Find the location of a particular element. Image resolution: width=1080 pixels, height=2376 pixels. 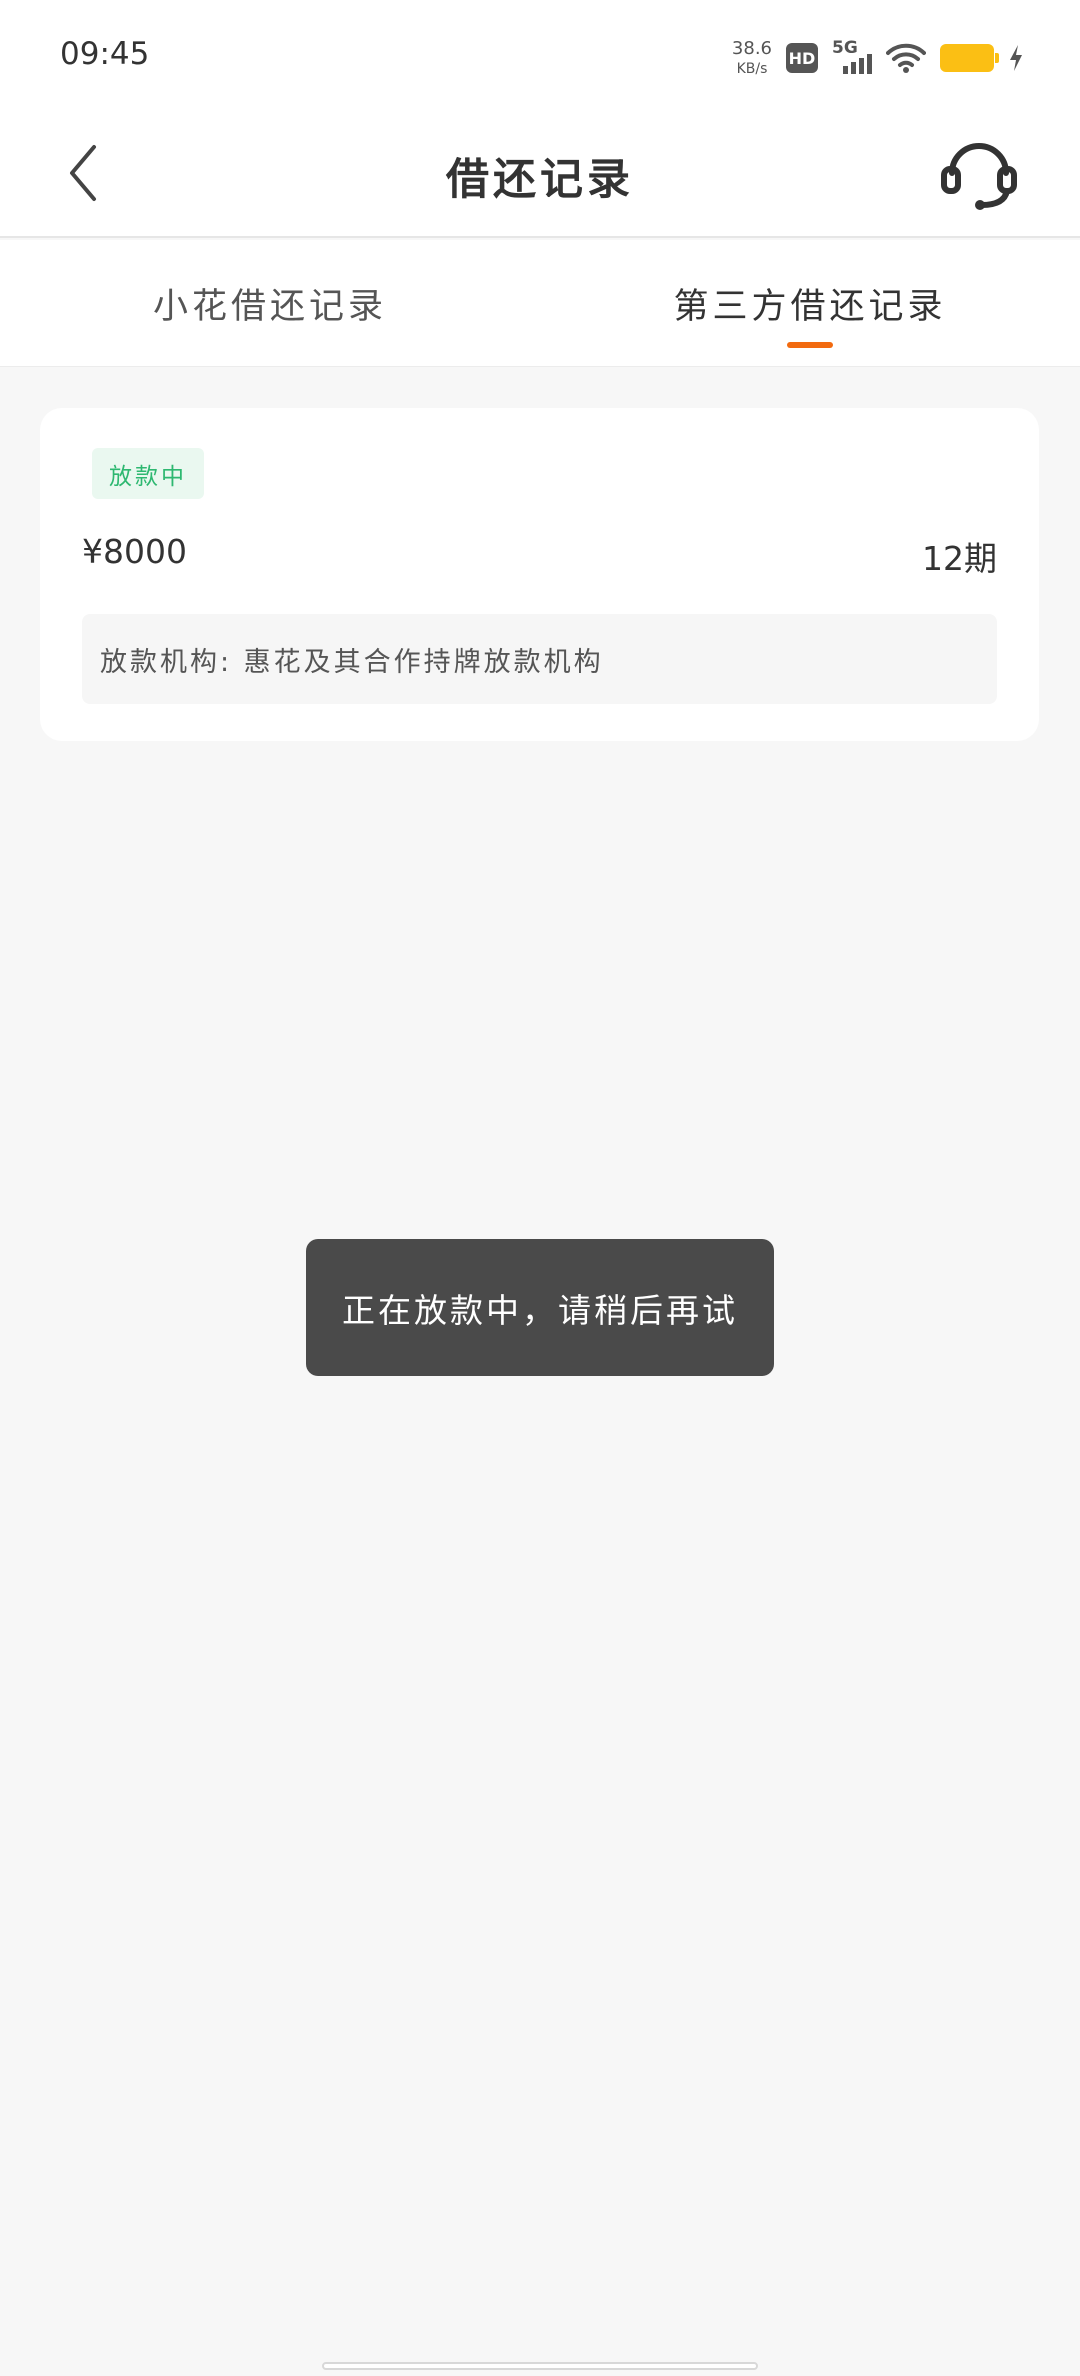

record-tabs: 小花借还记录 第三方借还记录 is located at coordinates (540, 303).